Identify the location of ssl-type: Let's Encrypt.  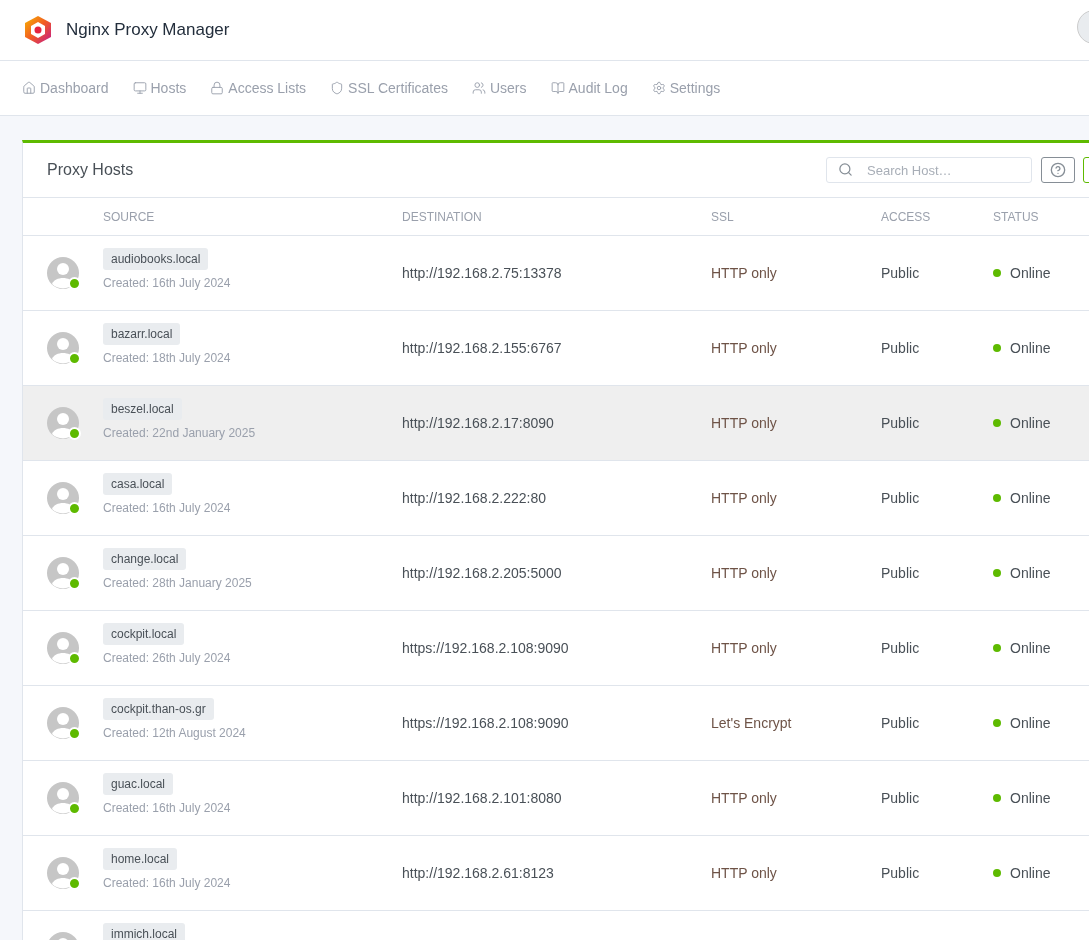
(752, 723).